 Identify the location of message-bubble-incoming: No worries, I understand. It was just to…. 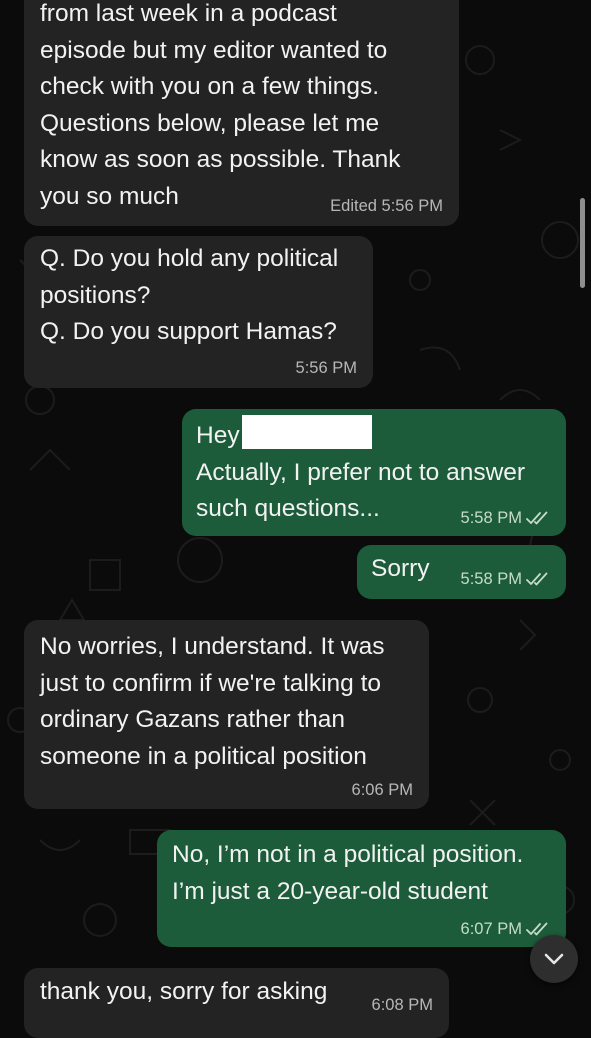
(226, 714).